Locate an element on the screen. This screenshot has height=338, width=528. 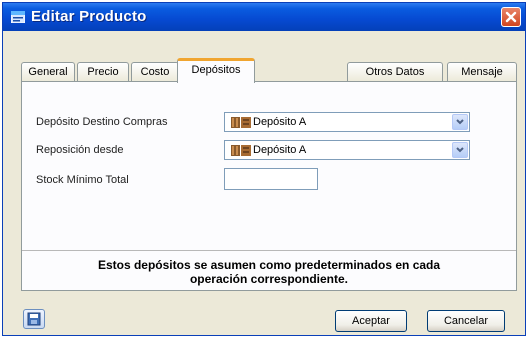
destino-dropdown-button is located at coordinates (460, 122).